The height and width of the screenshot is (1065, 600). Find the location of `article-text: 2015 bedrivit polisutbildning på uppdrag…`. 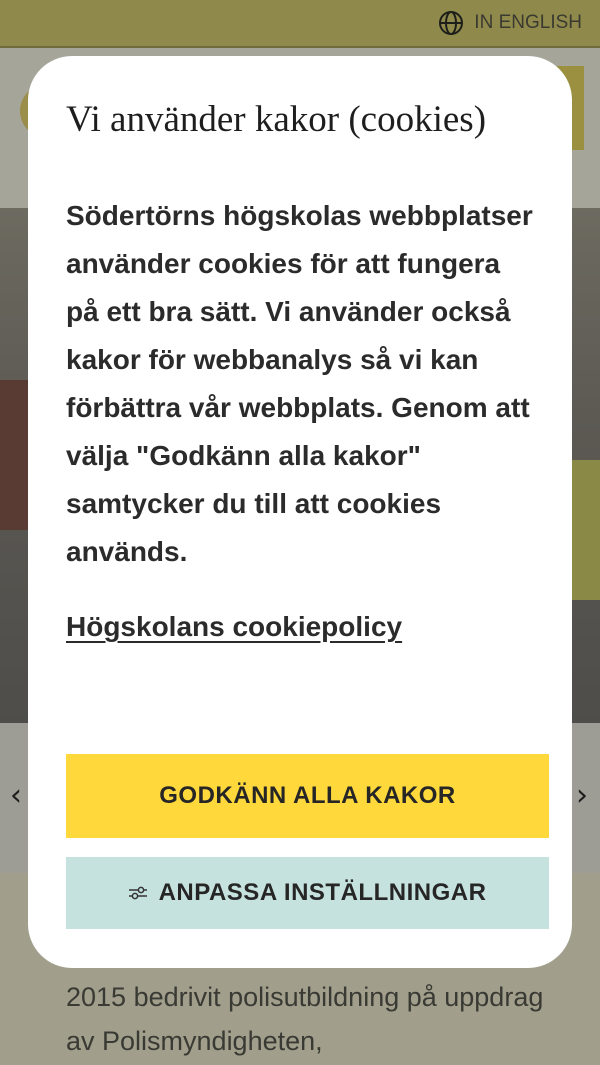

article-text: 2015 bedrivit polisutbildning på uppdrag… is located at coordinates (305, 1019).